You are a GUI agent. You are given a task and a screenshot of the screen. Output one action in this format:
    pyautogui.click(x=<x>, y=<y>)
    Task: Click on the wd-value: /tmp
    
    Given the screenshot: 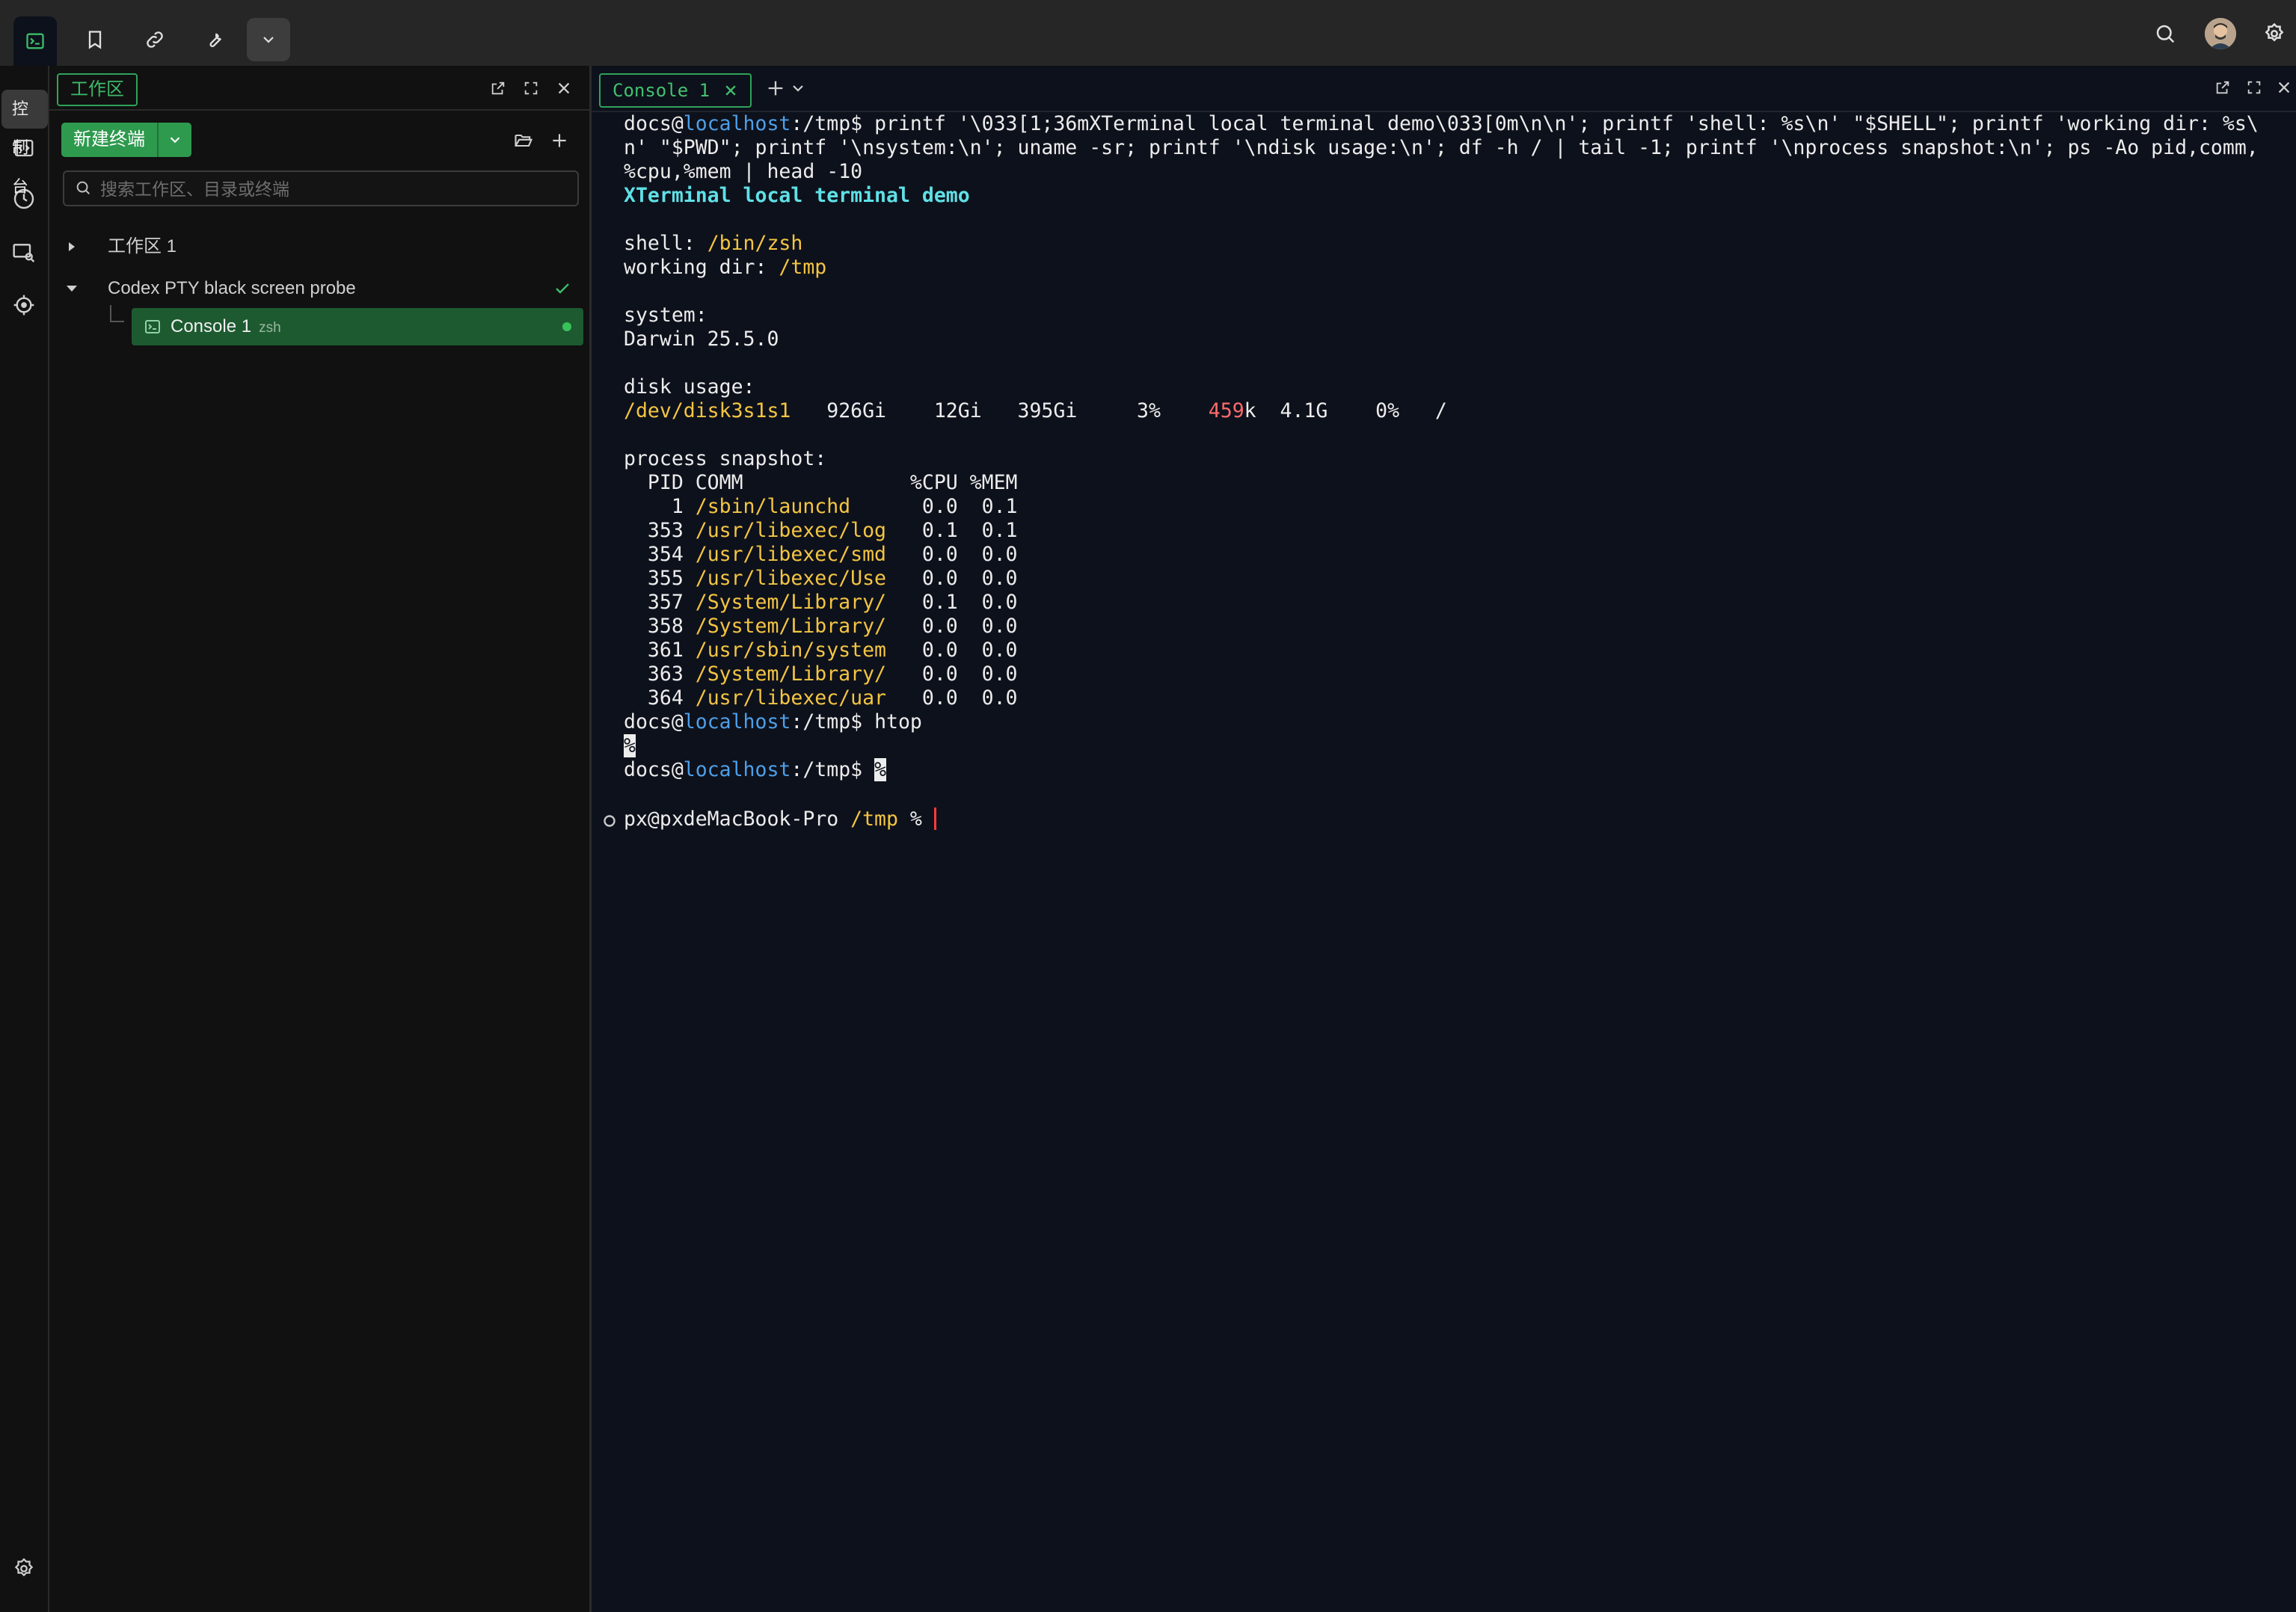 What is the action you would take?
    pyautogui.click(x=803, y=268)
    